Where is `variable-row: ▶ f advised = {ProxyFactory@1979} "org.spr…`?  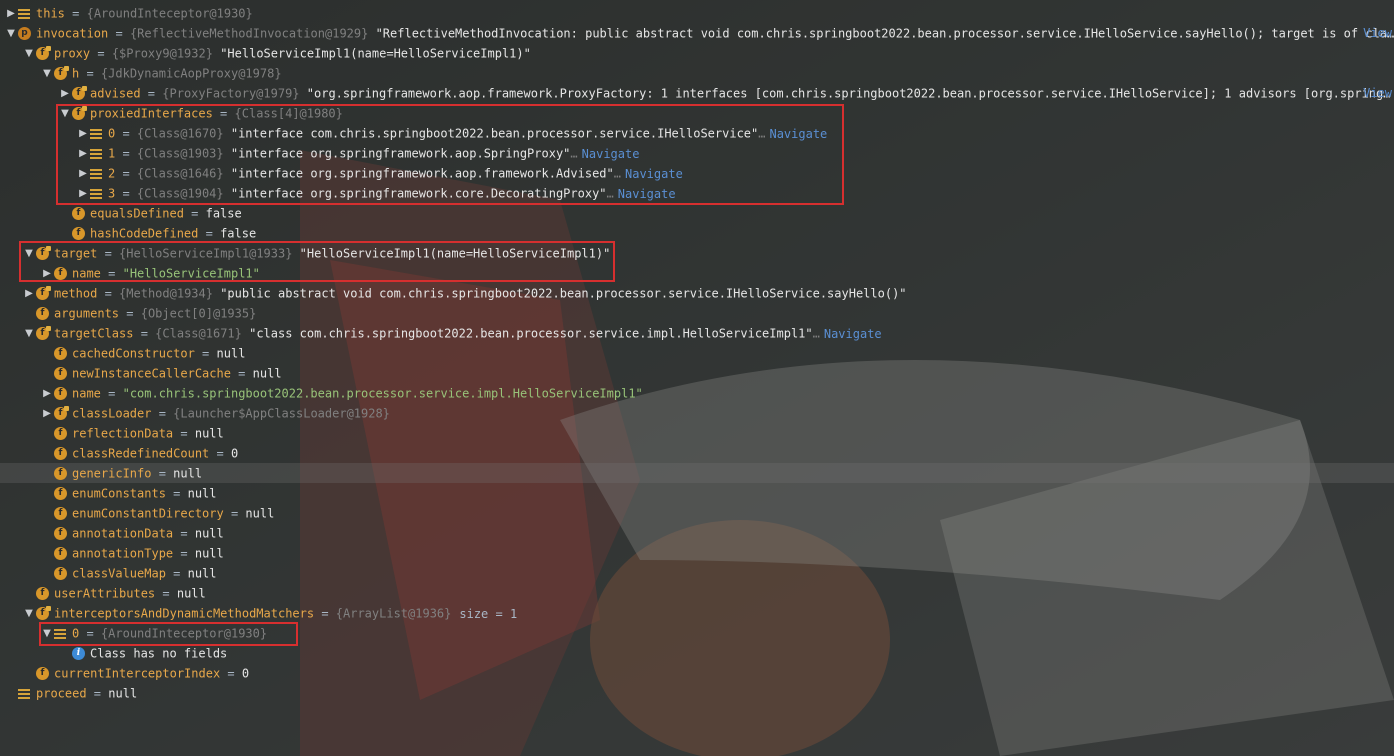
variable-row: ▶ f advised = {ProxyFactory@1979} "org.spr… is located at coordinates (697, 93).